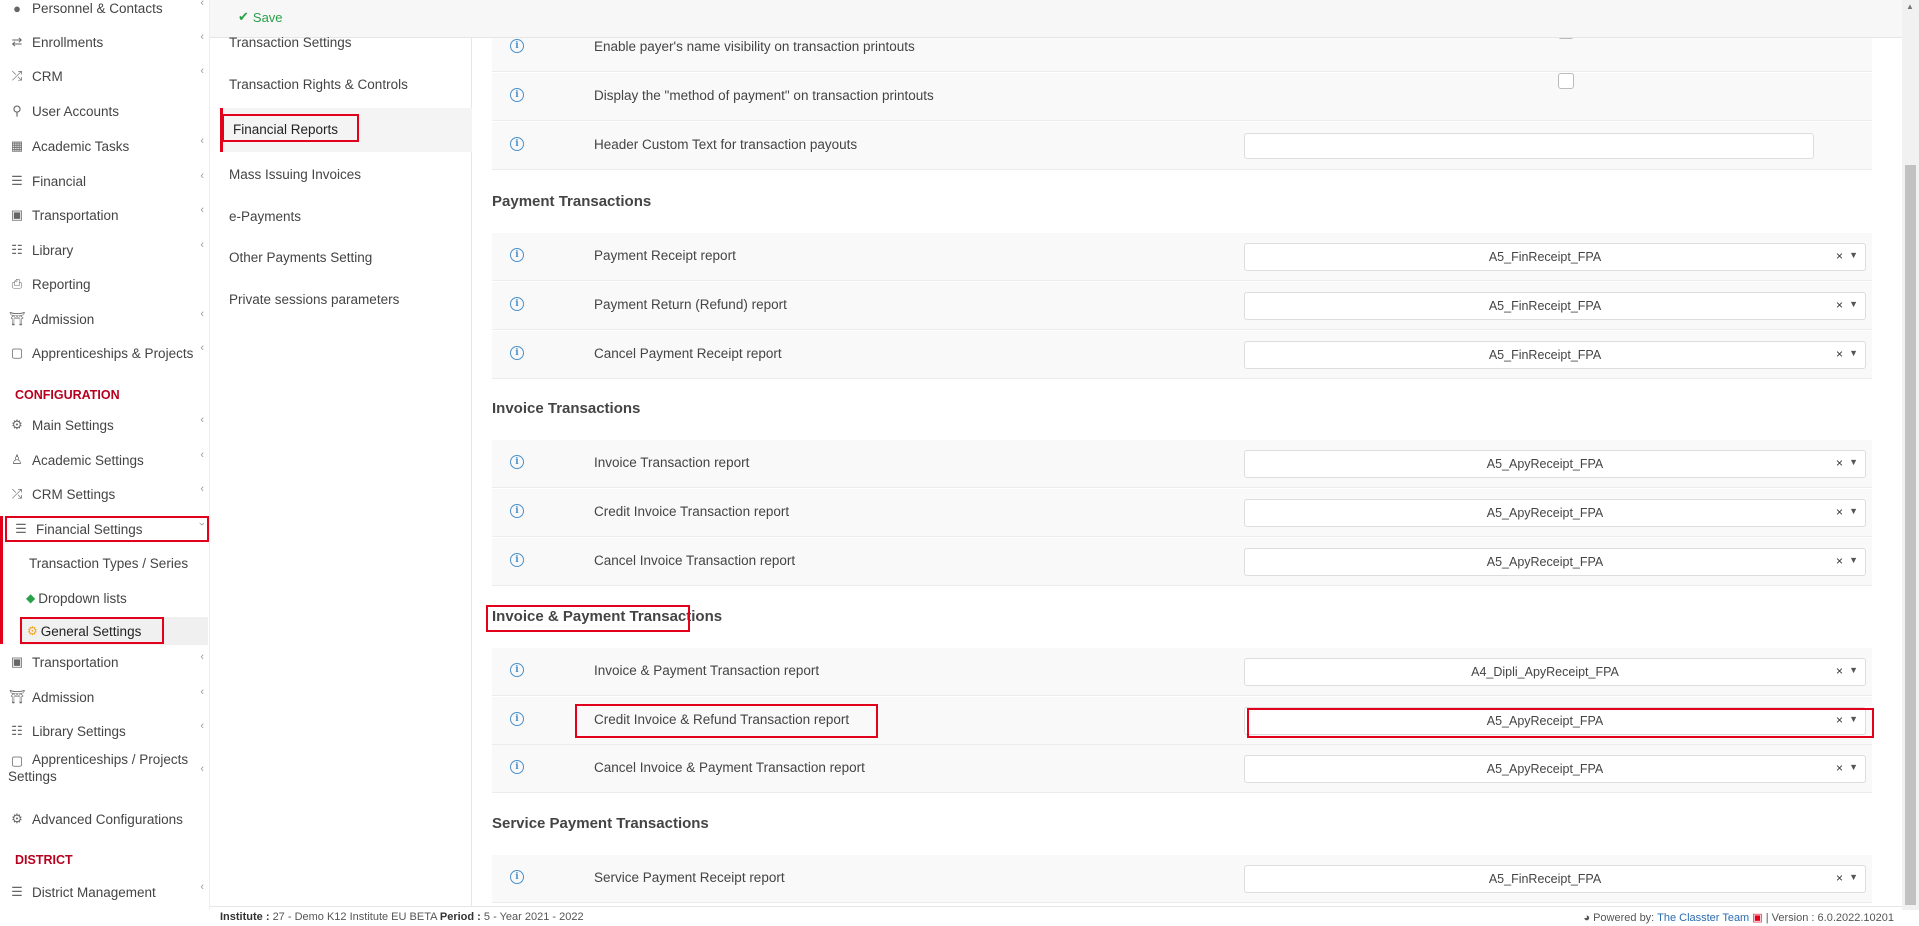 This screenshot has width=1919, height=926. What do you see at coordinates (566, 408) in the screenshot?
I see `group-title-invoice: Invoice Transactions` at bounding box center [566, 408].